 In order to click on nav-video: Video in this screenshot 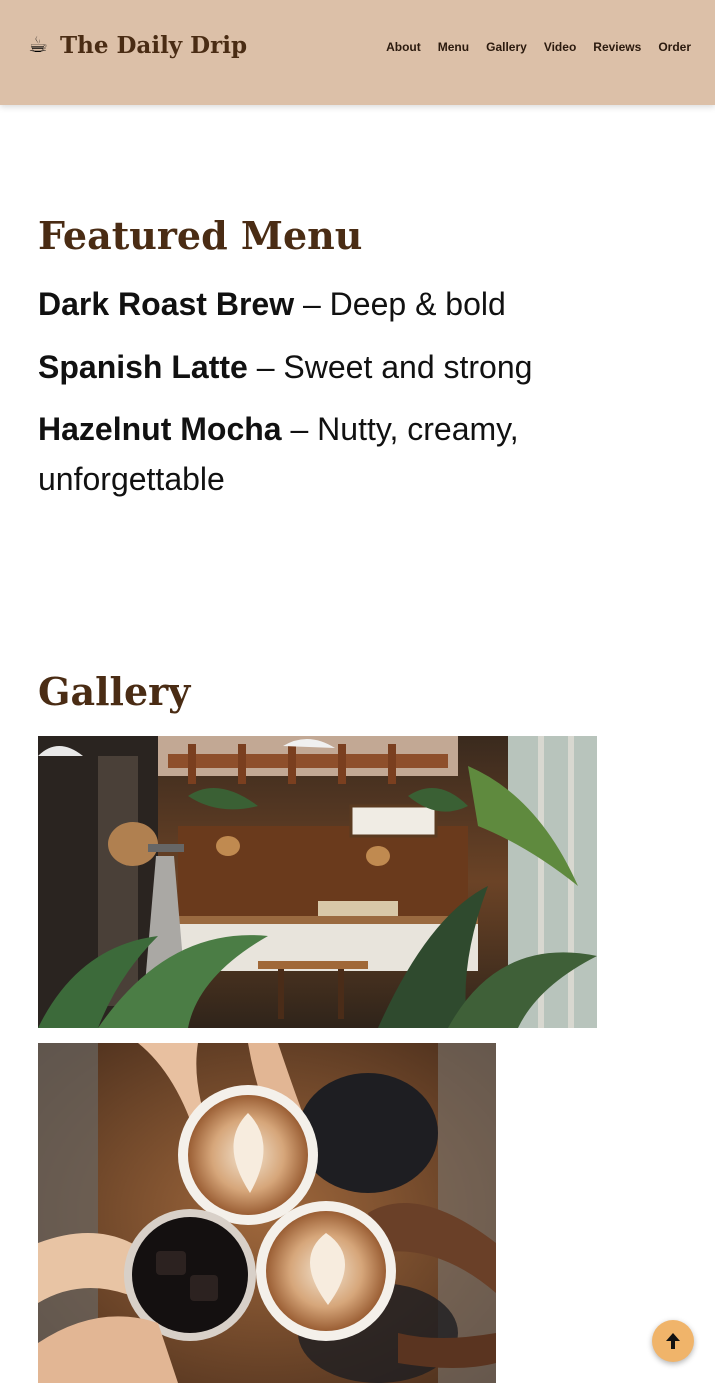, I will do `click(560, 47)`.